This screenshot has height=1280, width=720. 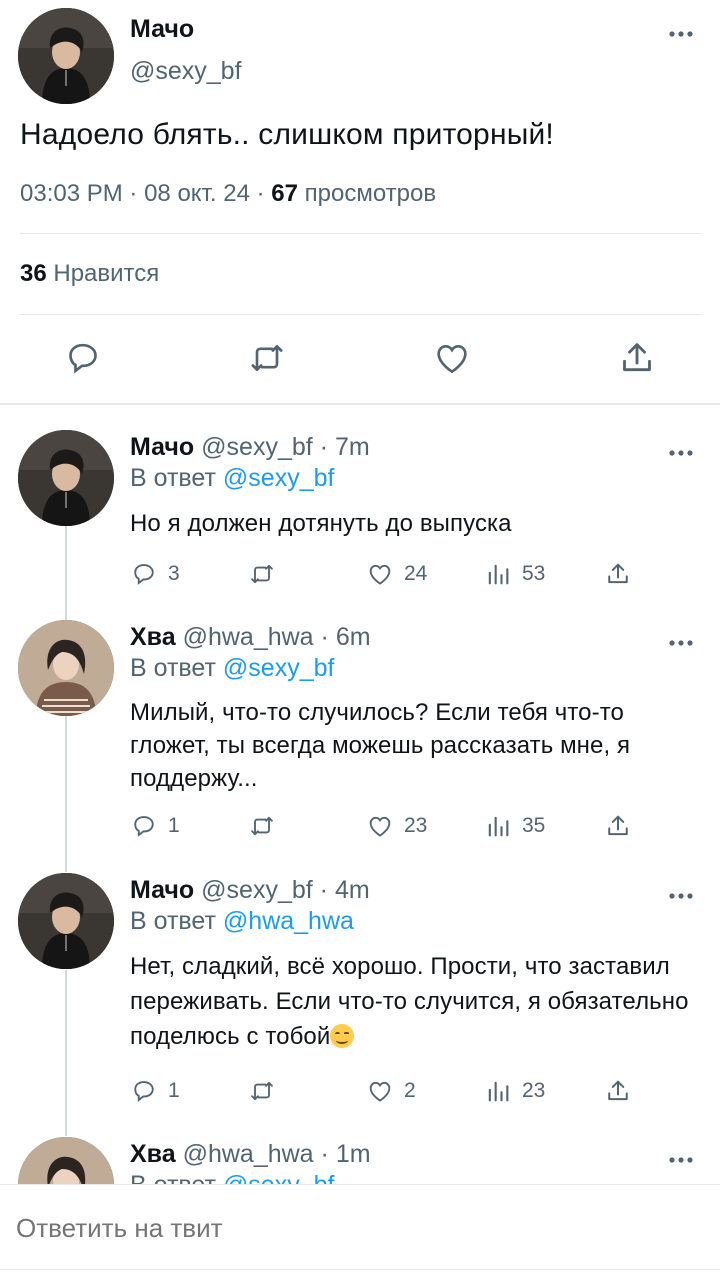 What do you see at coordinates (514, 574) in the screenshot?
I see `views-button: 53` at bounding box center [514, 574].